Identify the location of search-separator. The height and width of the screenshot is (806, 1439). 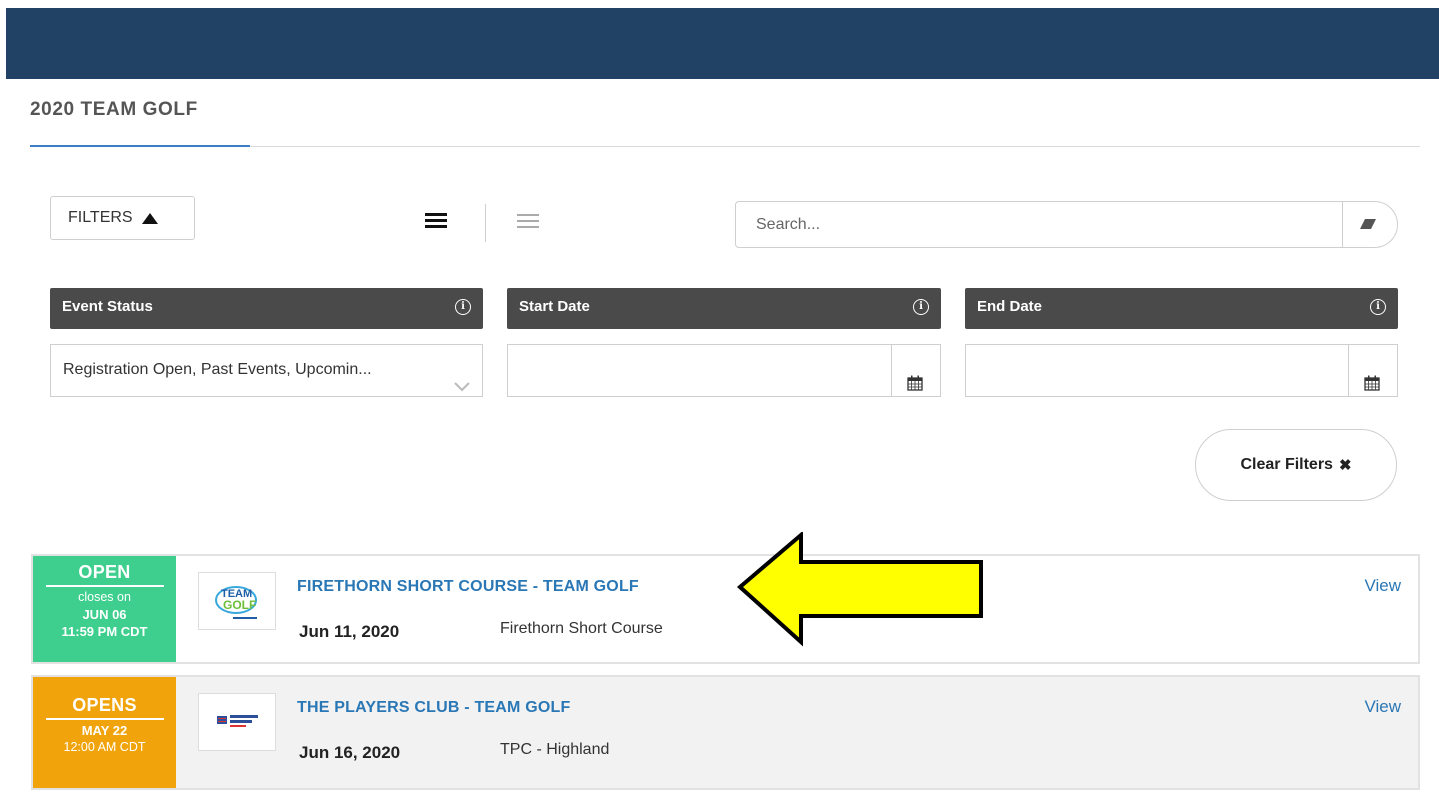
(1342, 224).